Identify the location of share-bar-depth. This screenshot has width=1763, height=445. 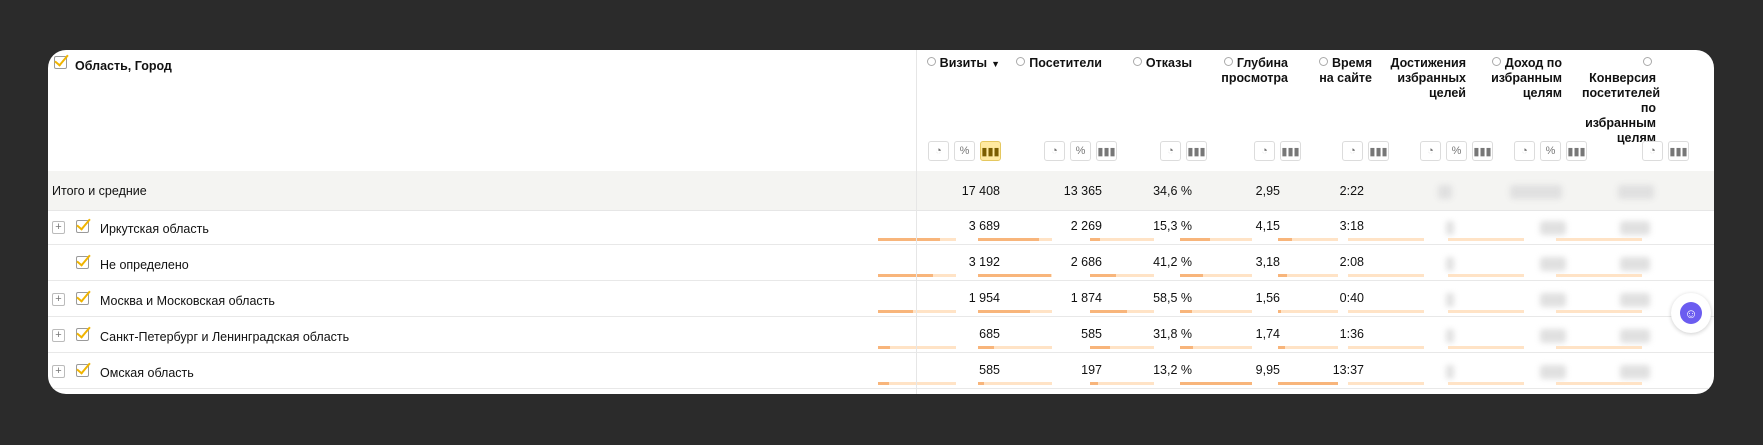
(1216, 347).